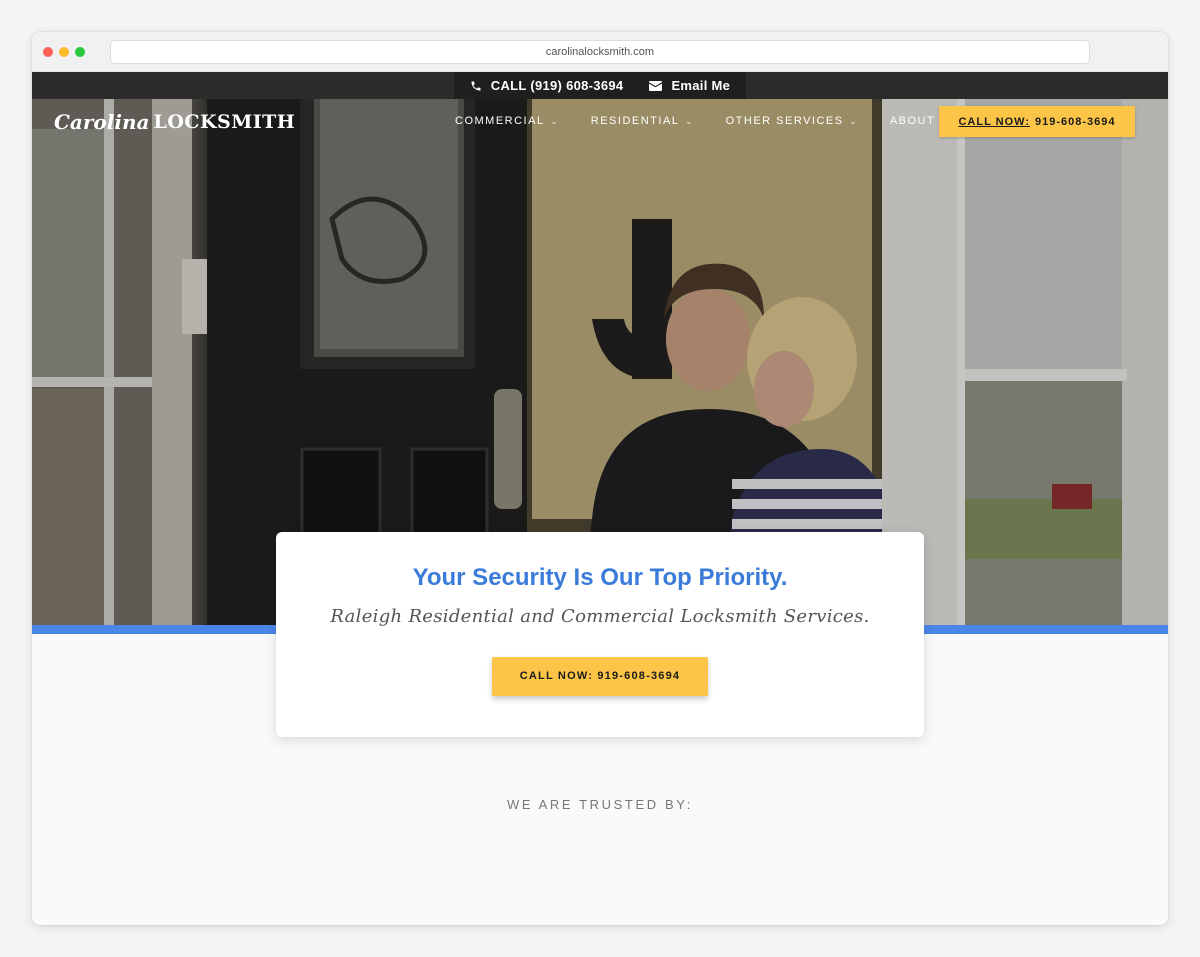 This screenshot has height=957, width=1200. I want to click on nav-item-label: COMMERCIAL, so click(500, 121).